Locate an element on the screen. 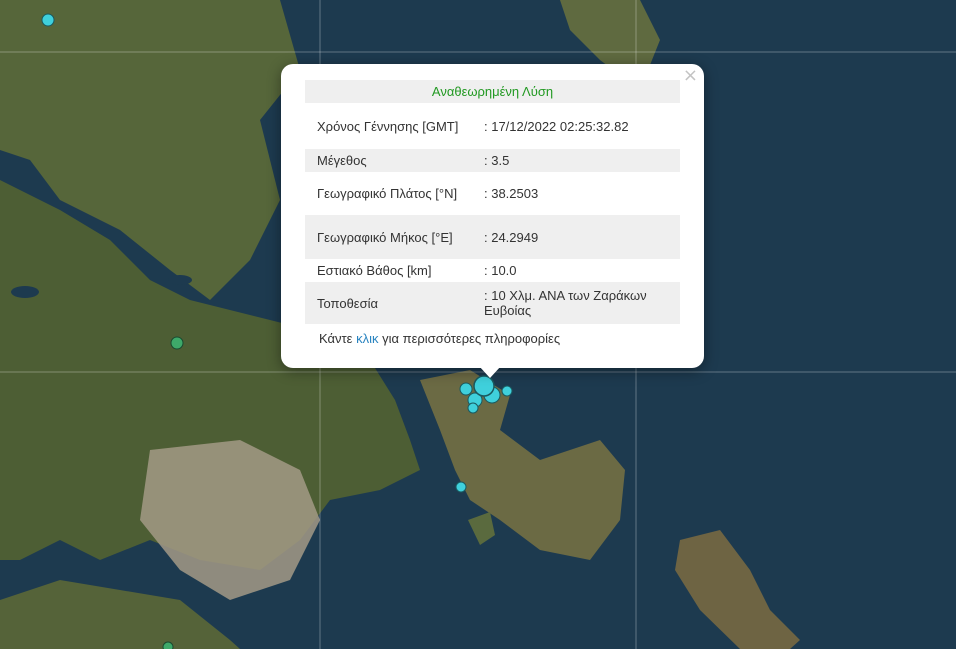  row-value-origin-time: : 17/12/2022 02:25:32.82 is located at coordinates (556, 126).